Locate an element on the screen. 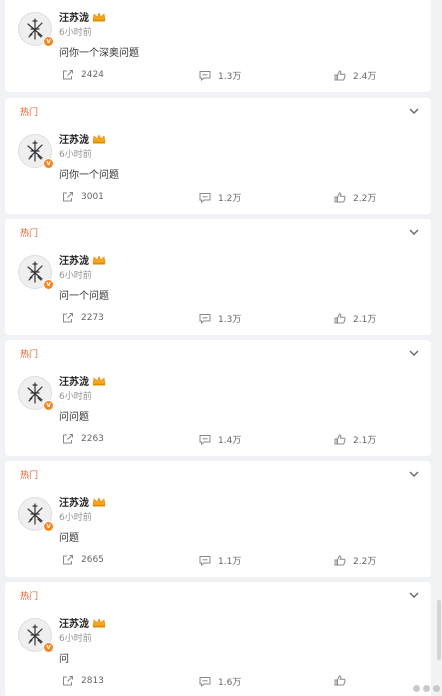 This screenshot has width=442, height=696. comment-count: 1.2万 is located at coordinates (230, 199).